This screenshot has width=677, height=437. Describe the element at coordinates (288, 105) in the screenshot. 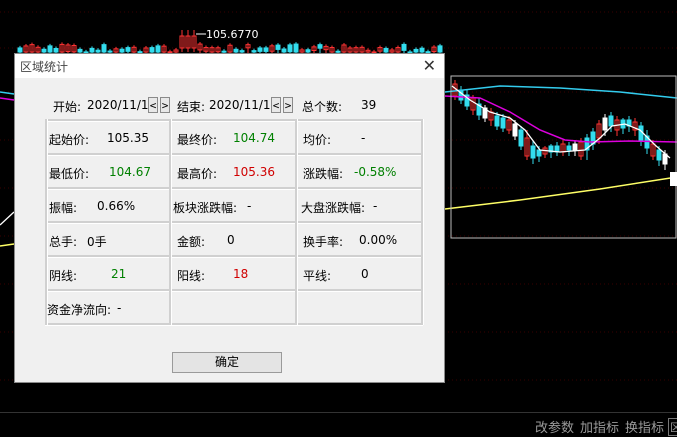

I see `end-next-button: >` at that location.